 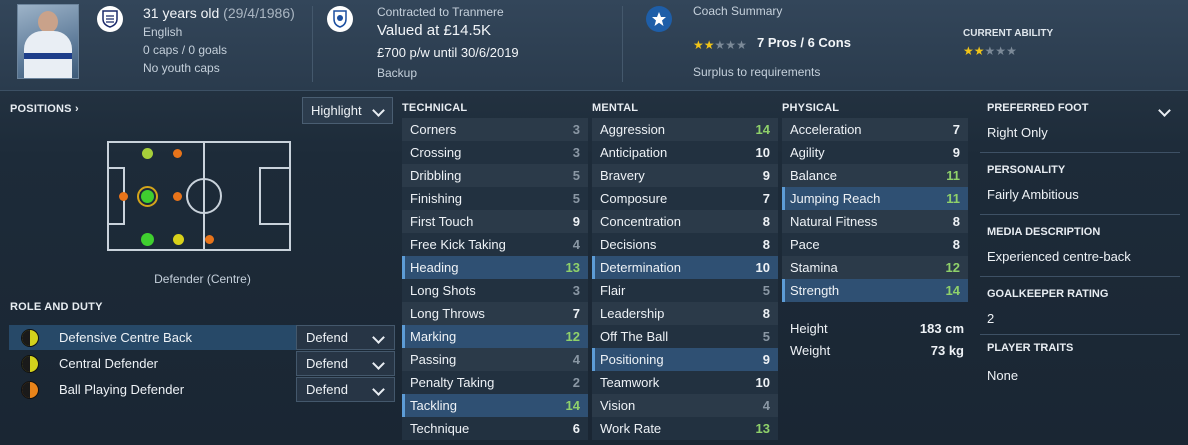 What do you see at coordinates (875, 221) in the screenshot?
I see `attribute-row: Natural Fitness 8` at bounding box center [875, 221].